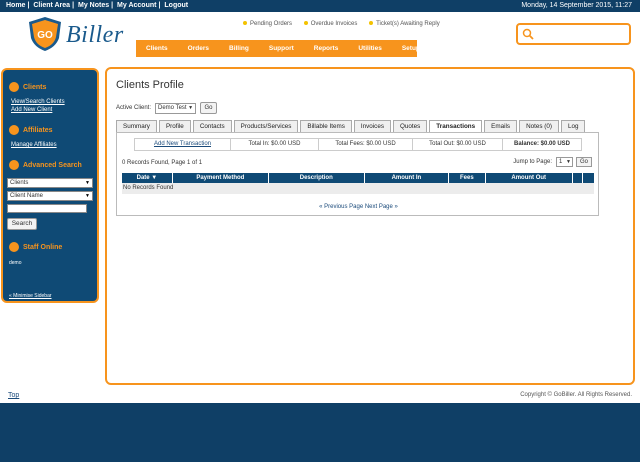  What do you see at coordinates (212, 126) in the screenshot?
I see `tab-contacts: Contacts` at bounding box center [212, 126].